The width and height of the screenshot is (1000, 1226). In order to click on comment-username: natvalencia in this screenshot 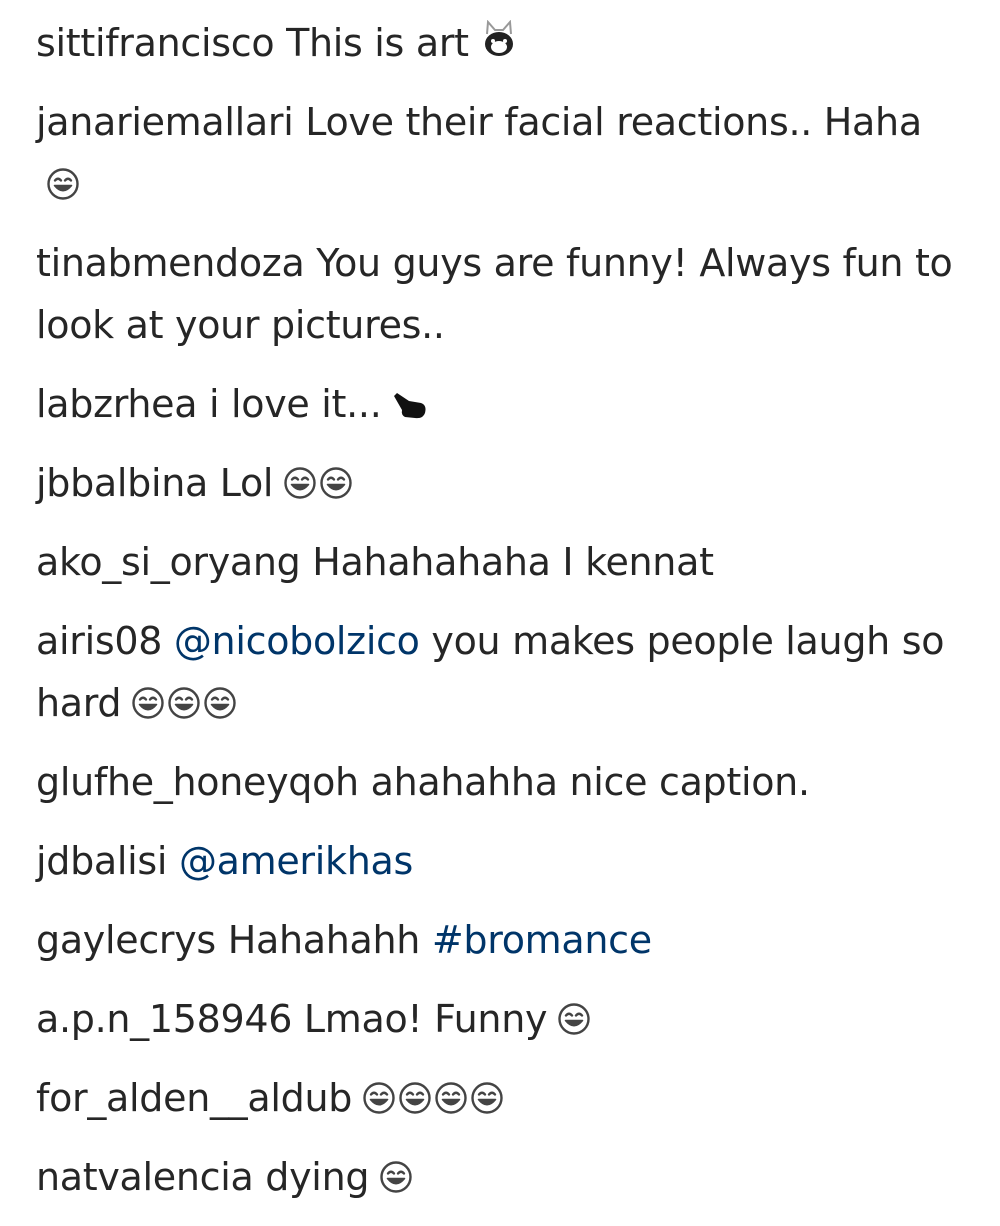, I will do `click(145, 1177)`.